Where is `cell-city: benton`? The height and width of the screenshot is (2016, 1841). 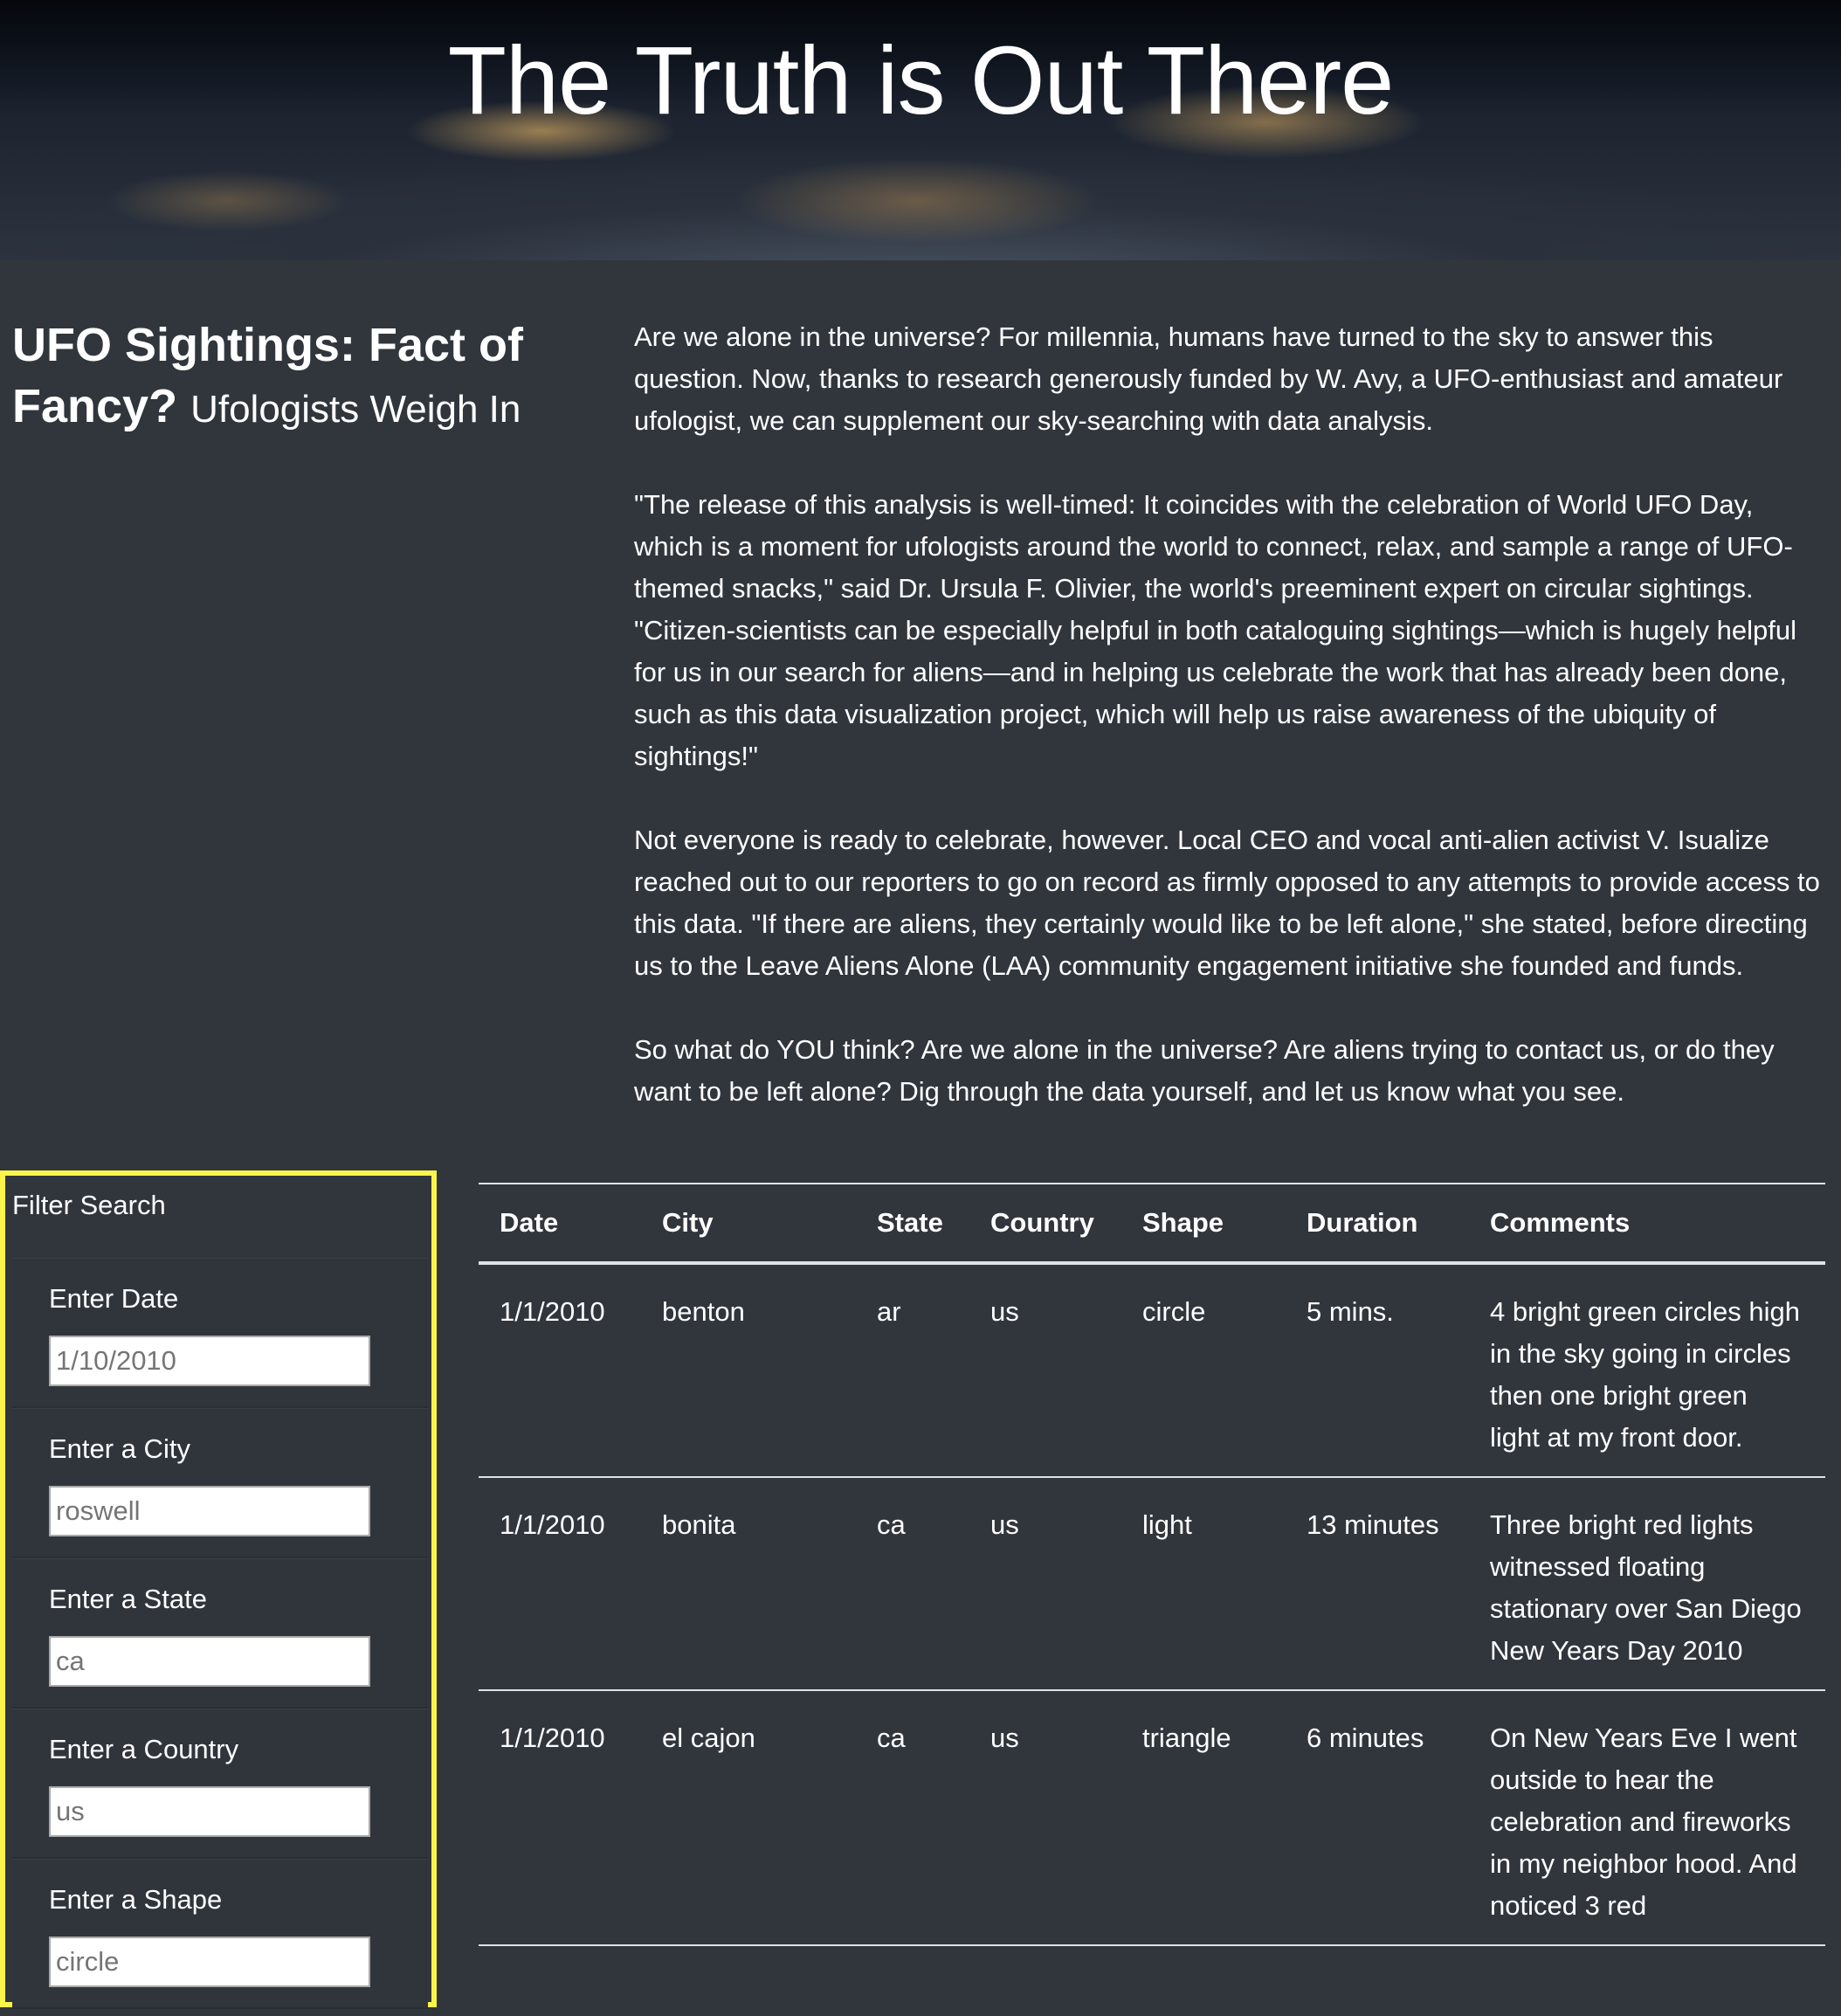
cell-city: benton is located at coordinates (748, 1370).